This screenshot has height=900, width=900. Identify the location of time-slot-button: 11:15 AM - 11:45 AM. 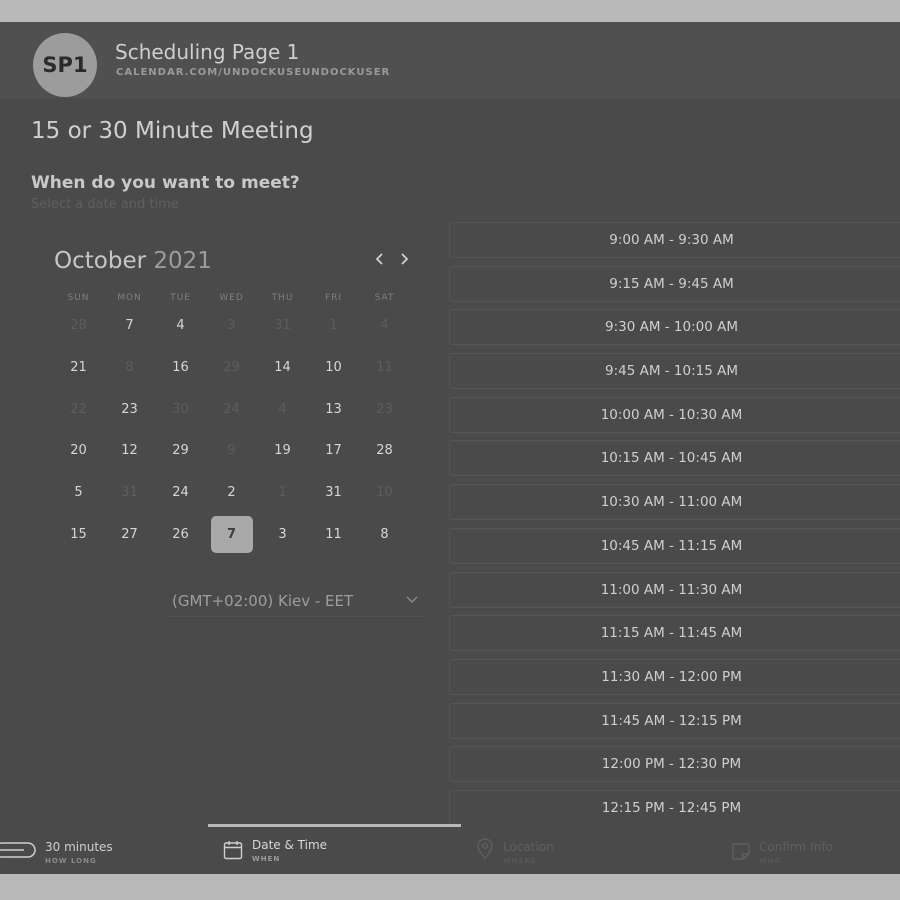
(674, 633).